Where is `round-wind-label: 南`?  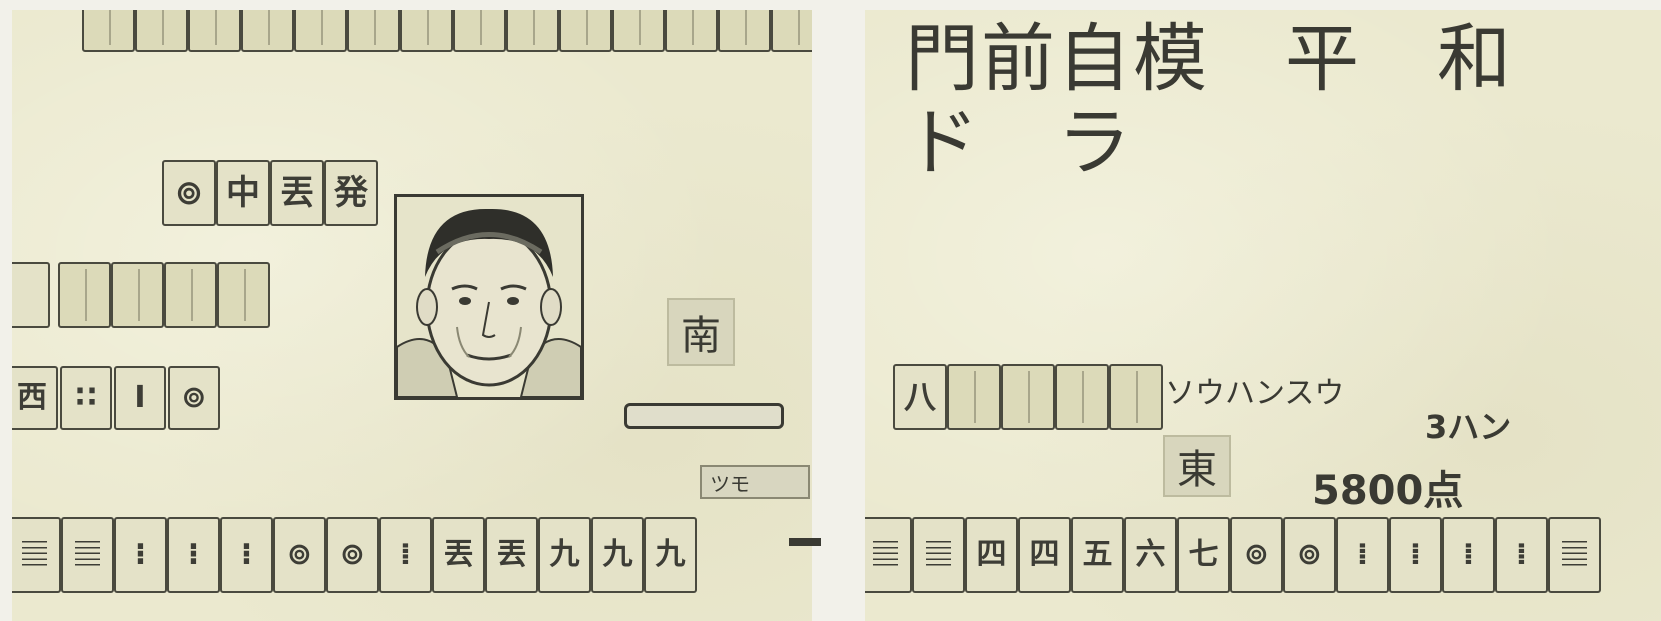
round-wind-label: 南 is located at coordinates (701, 336).